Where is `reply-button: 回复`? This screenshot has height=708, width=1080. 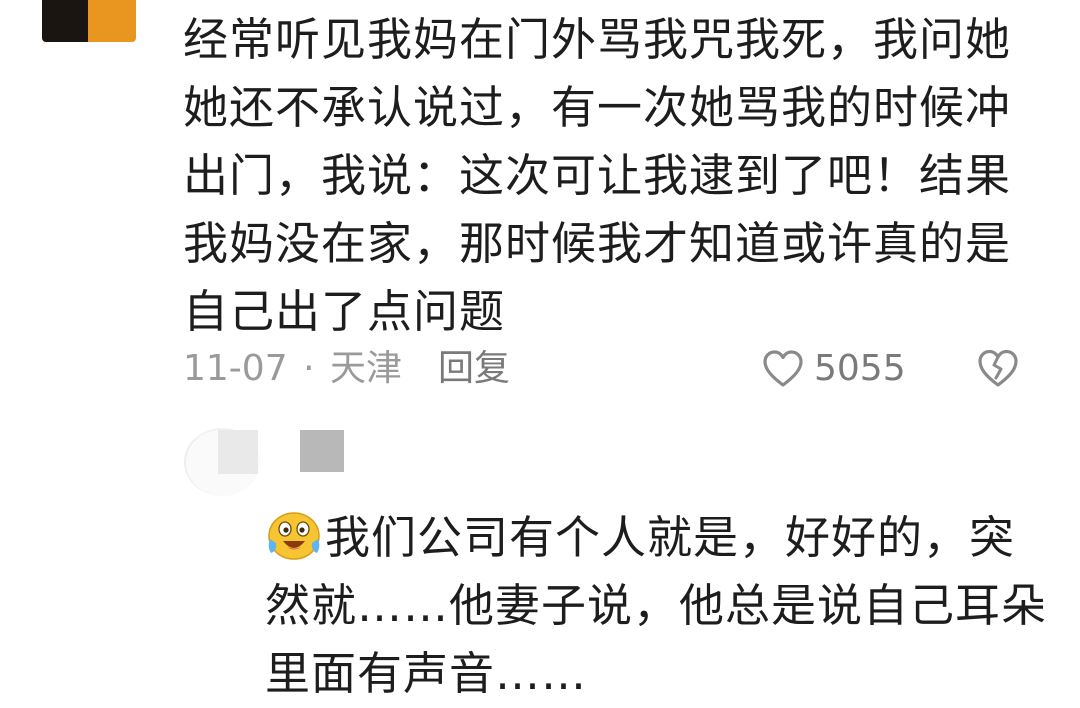 reply-button: 回复 is located at coordinates (474, 369).